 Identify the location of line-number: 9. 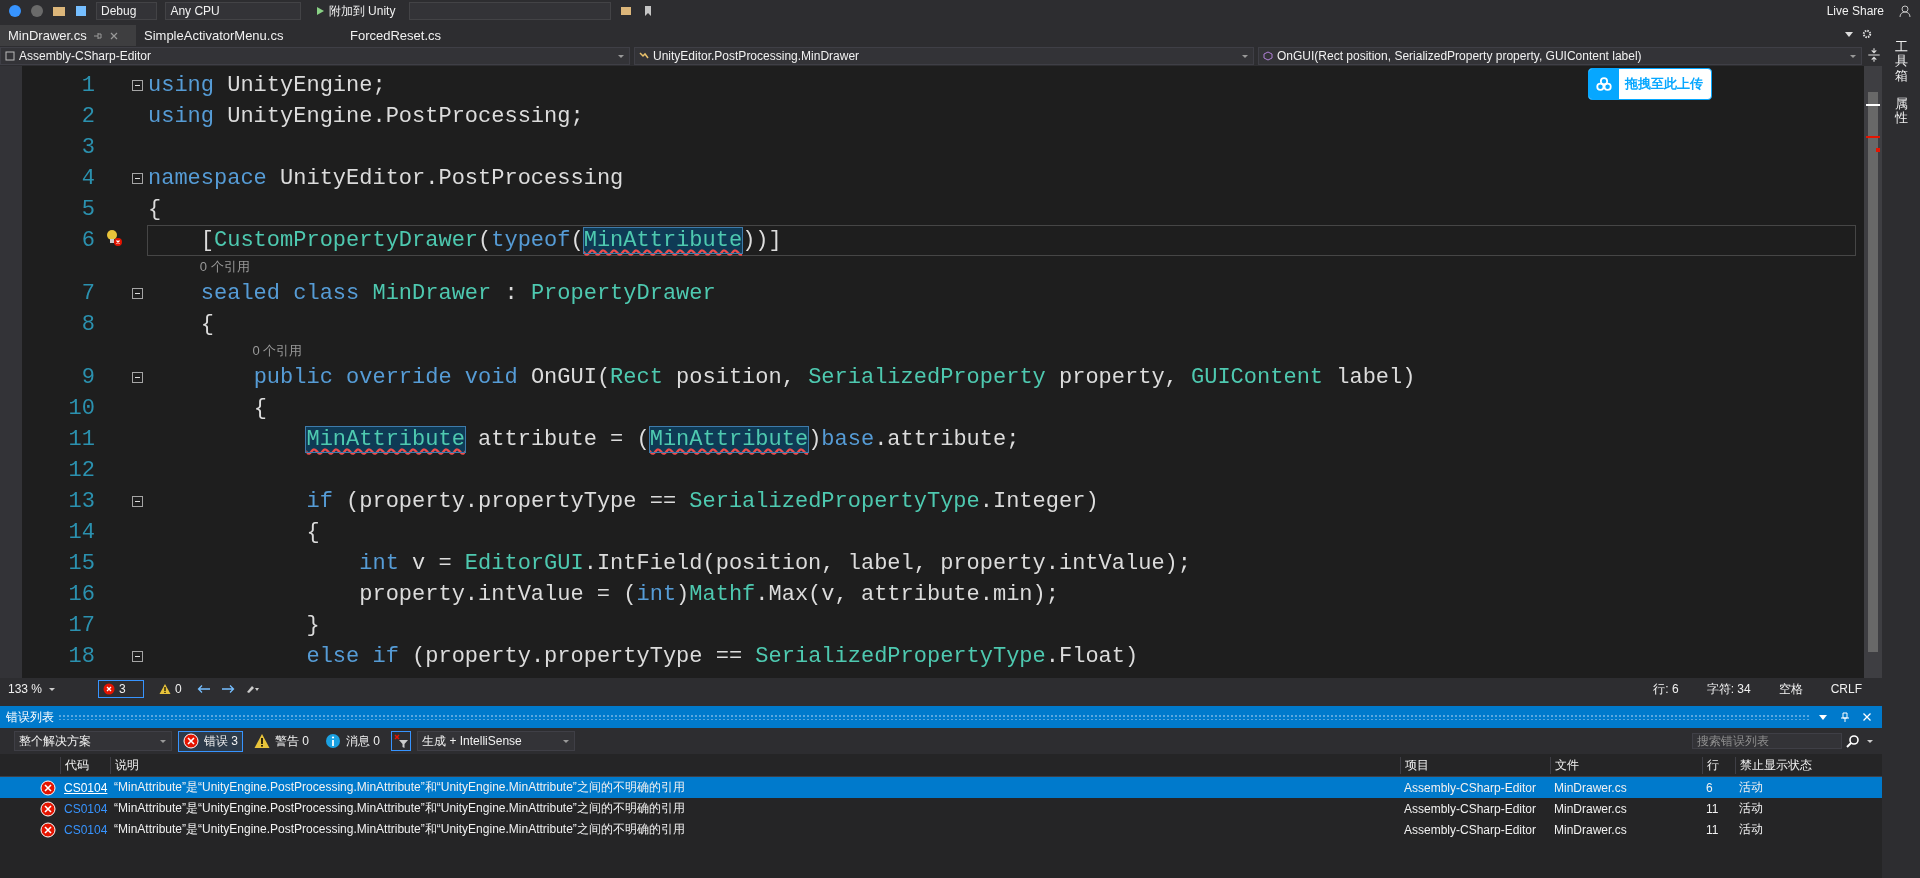
(87, 377).